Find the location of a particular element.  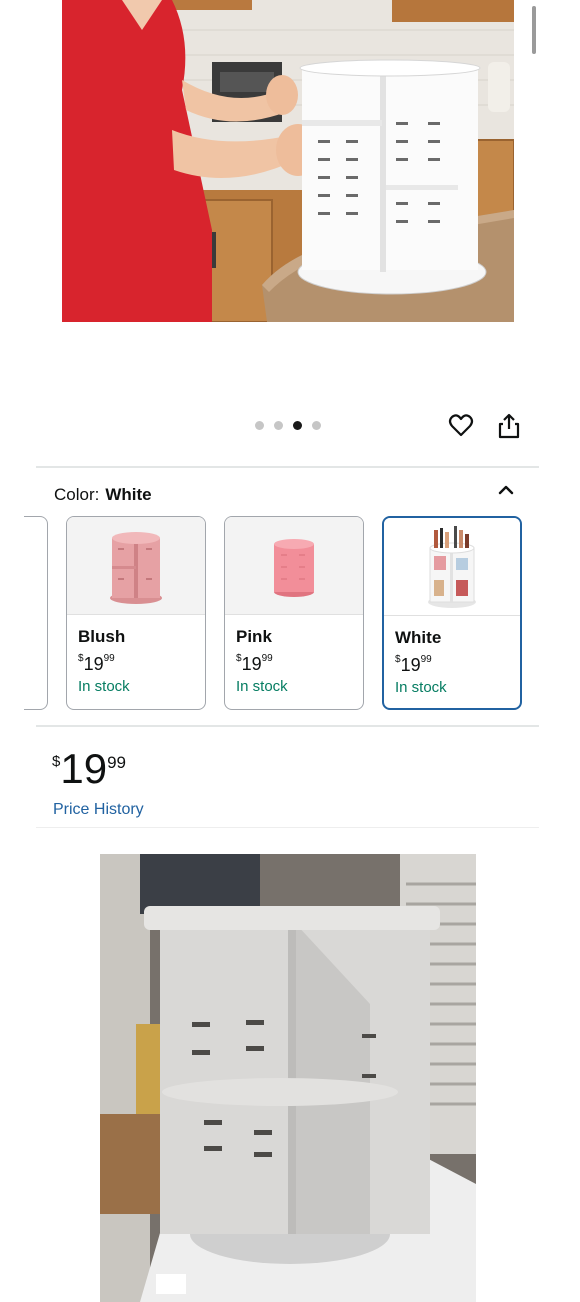

selected-color: White is located at coordinates (128, 494).